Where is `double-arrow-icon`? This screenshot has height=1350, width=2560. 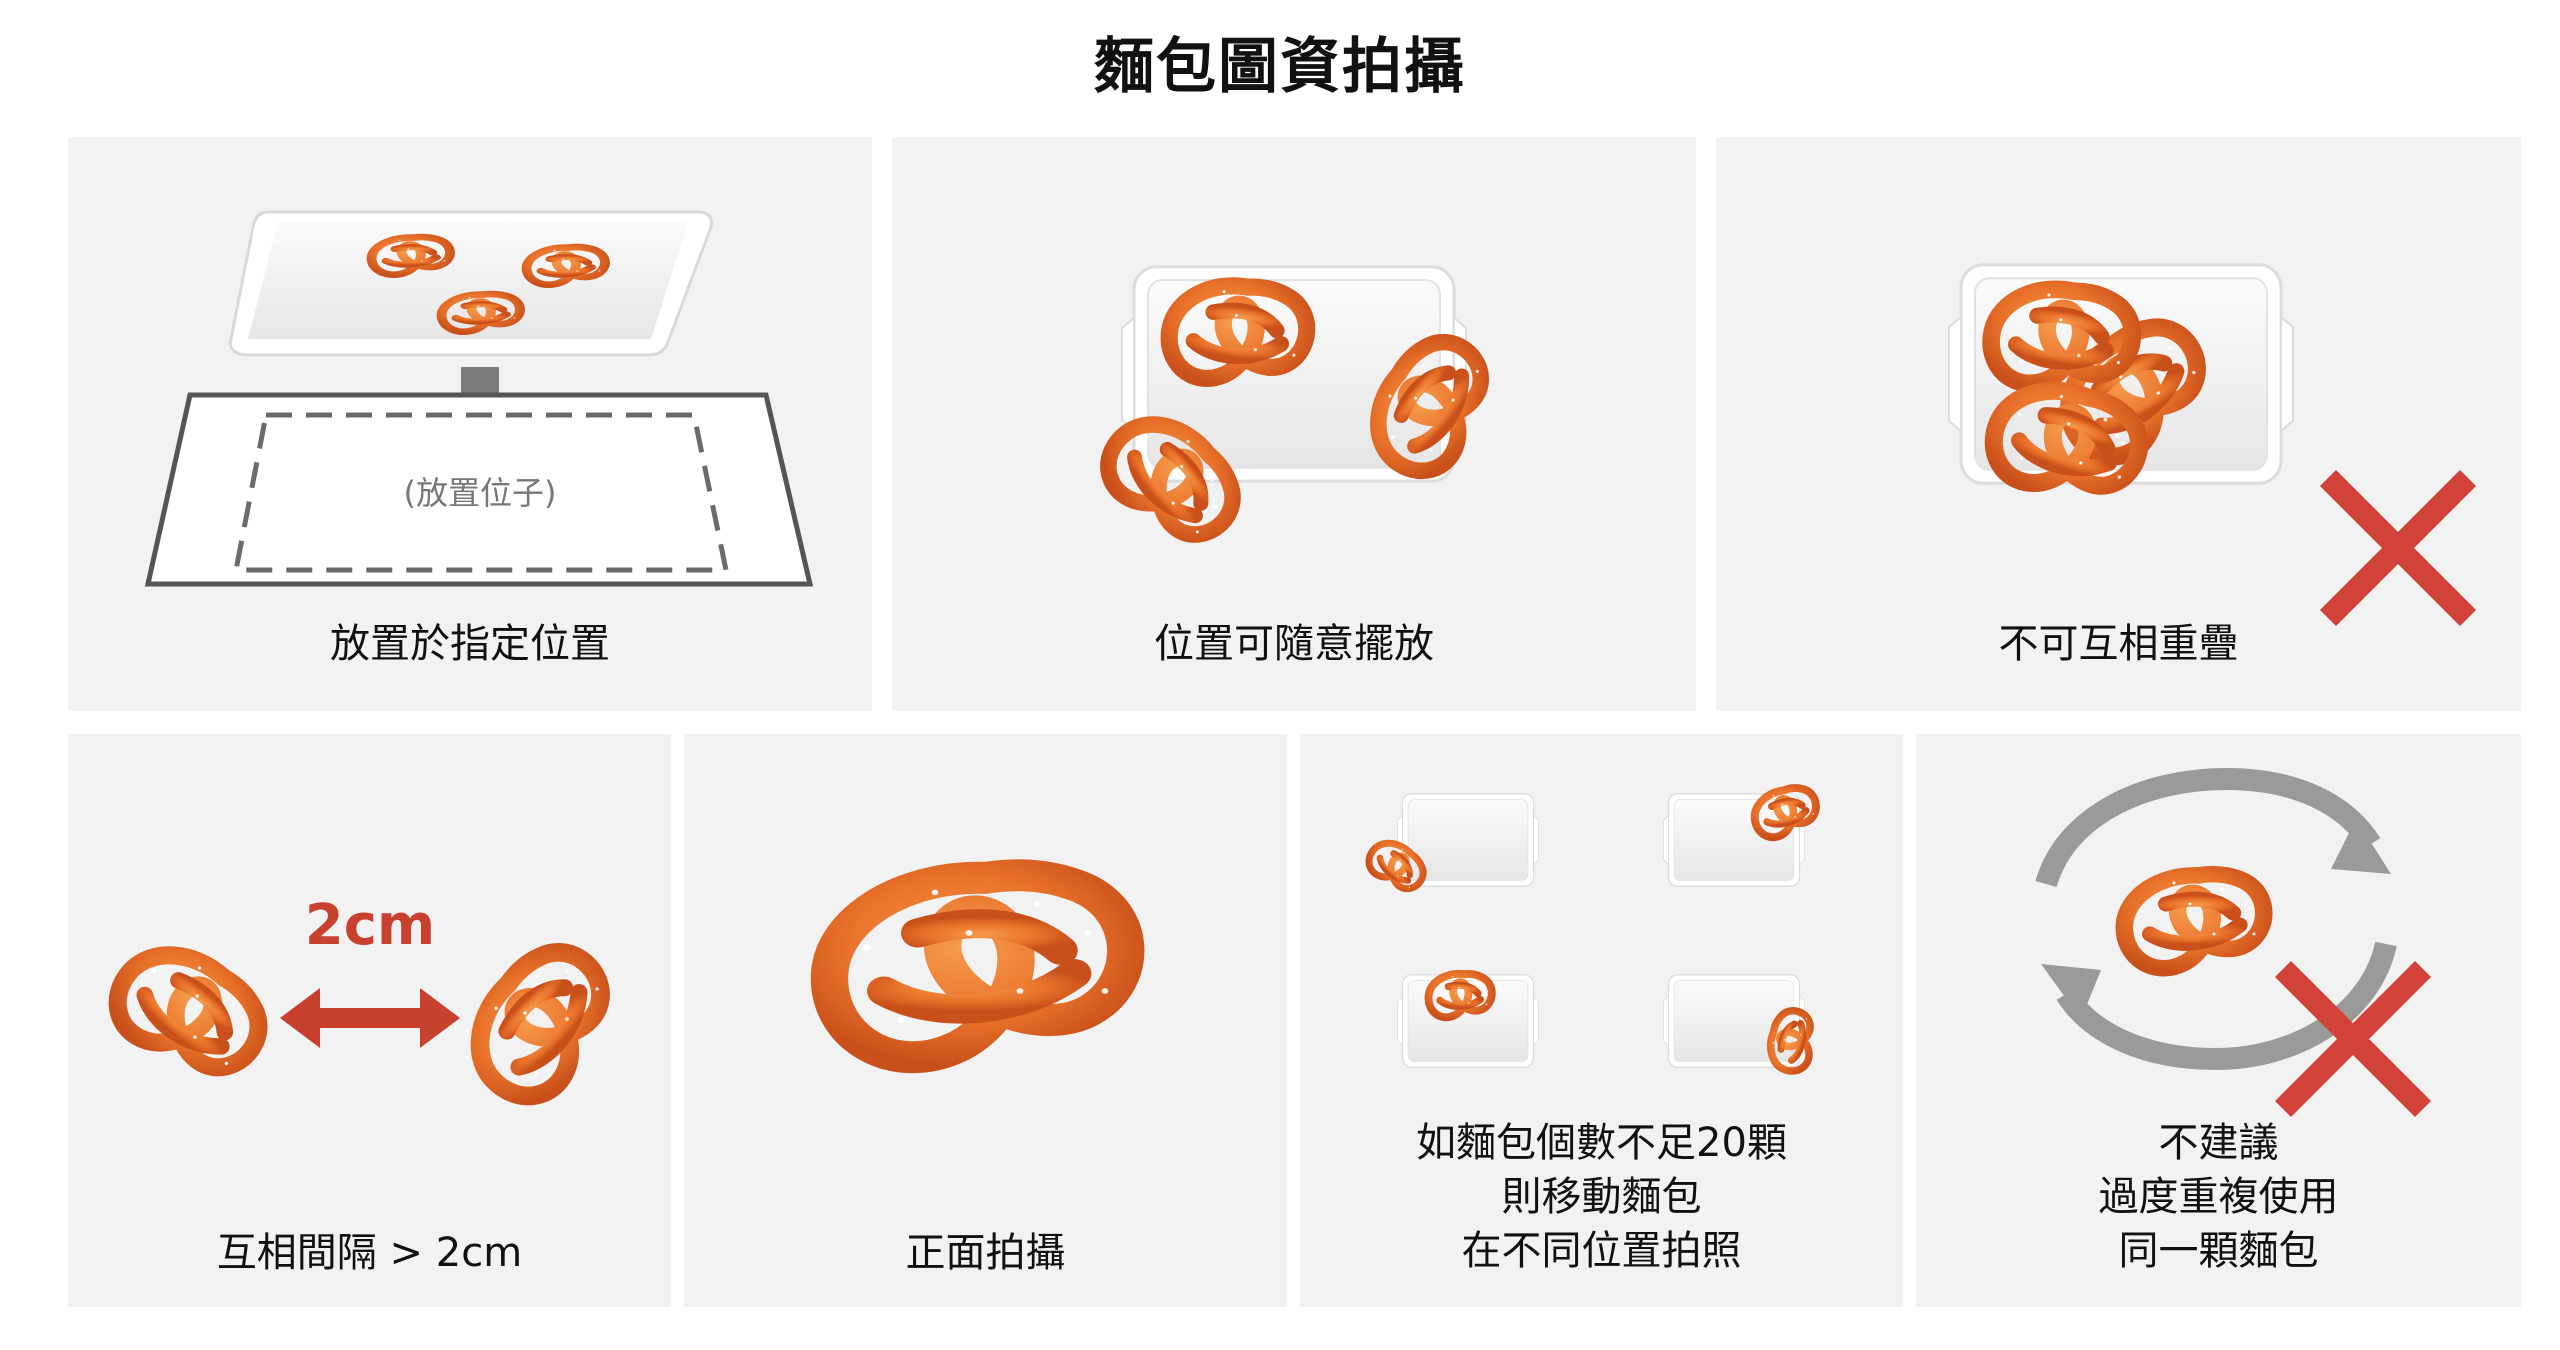
double-arrow-icon is located at coordinates (370, 1018).